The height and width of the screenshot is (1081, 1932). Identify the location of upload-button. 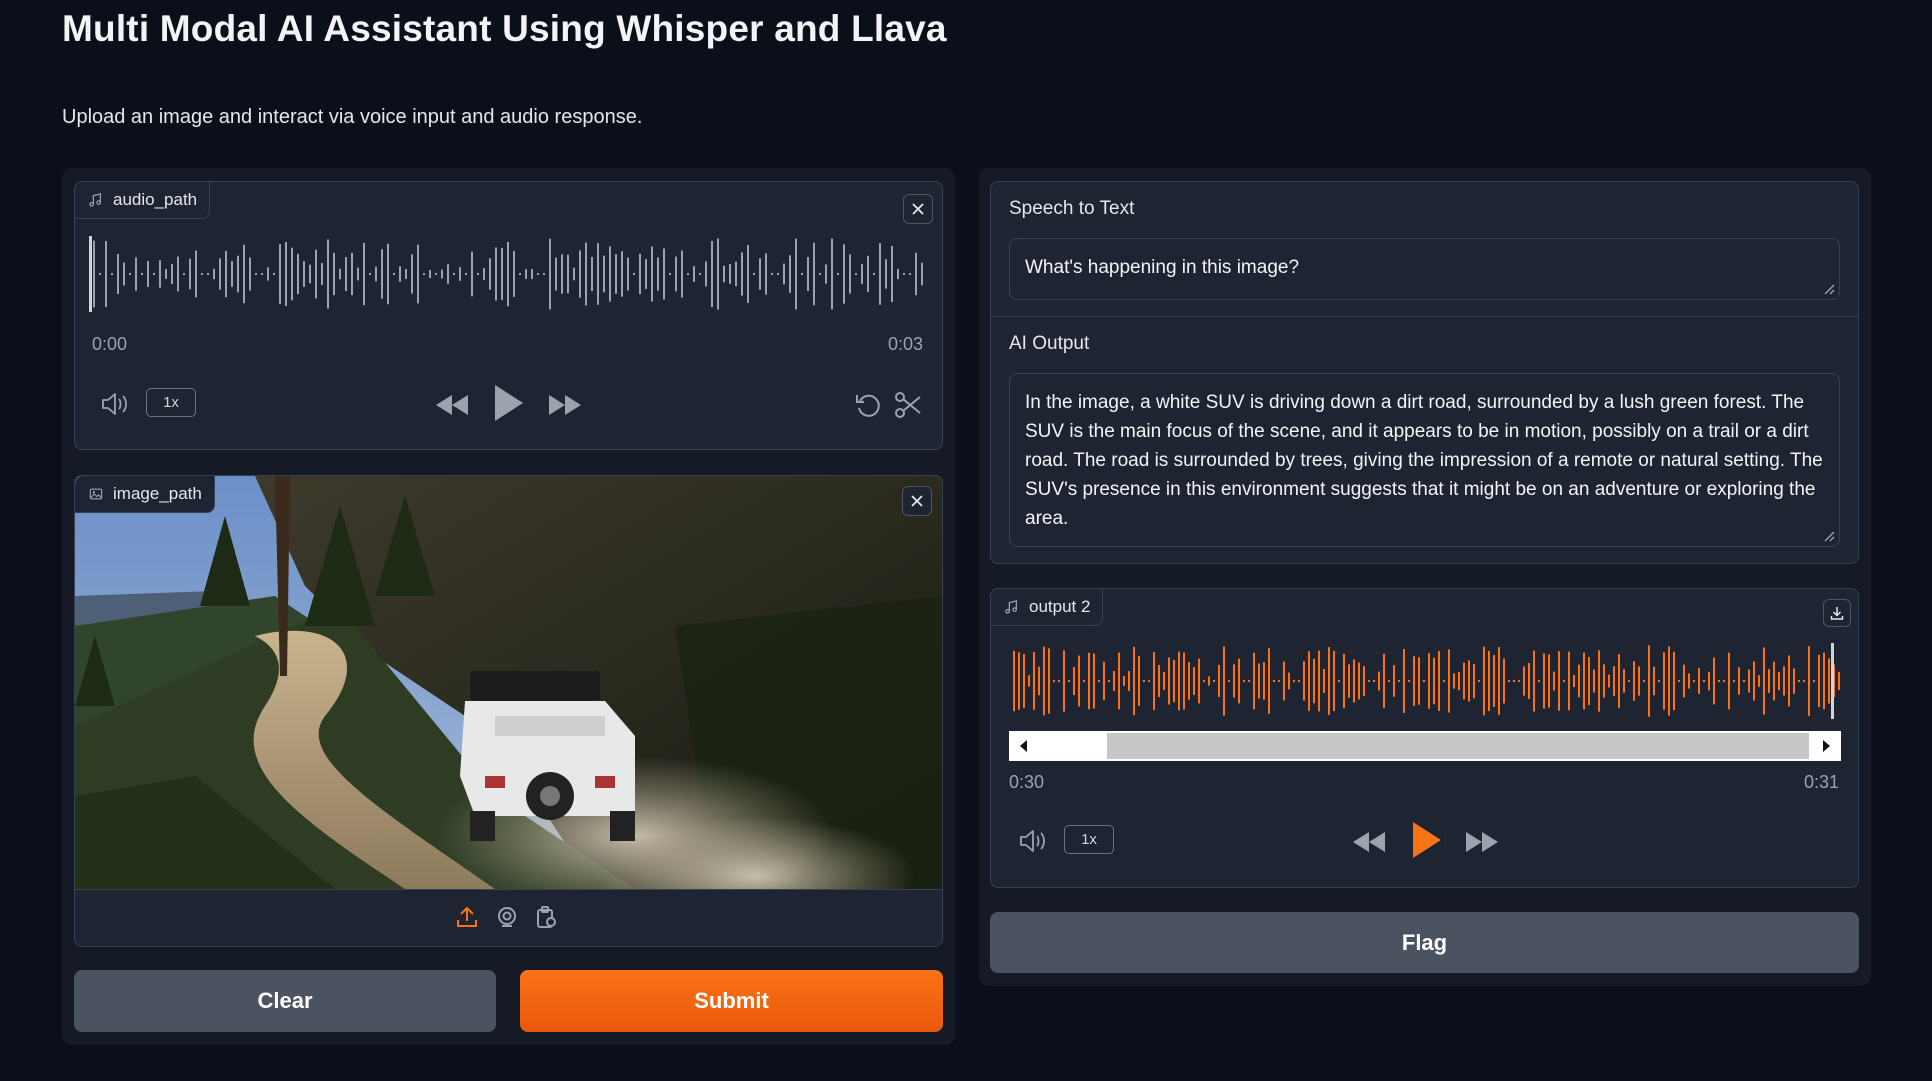
(467, 917).